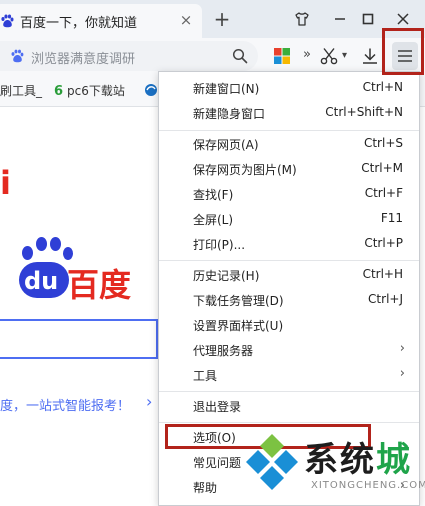 The width and height of the screenshot is (425, 506). What do you see at coordinates (282, 56) in the screenshot?
I see `apps-grid-icon` at bounding box center [282, 56].